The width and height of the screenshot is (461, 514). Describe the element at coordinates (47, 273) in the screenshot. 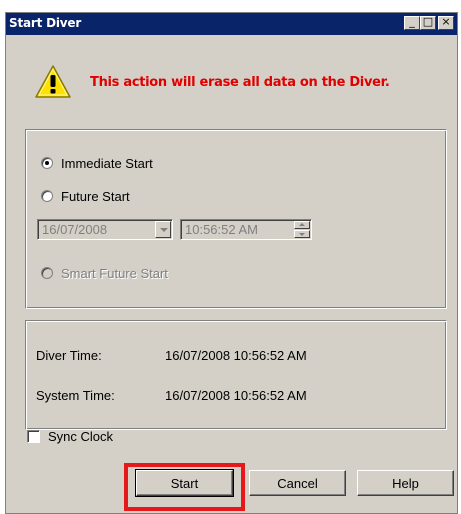

I see `smart-future-start-radio` at that location.